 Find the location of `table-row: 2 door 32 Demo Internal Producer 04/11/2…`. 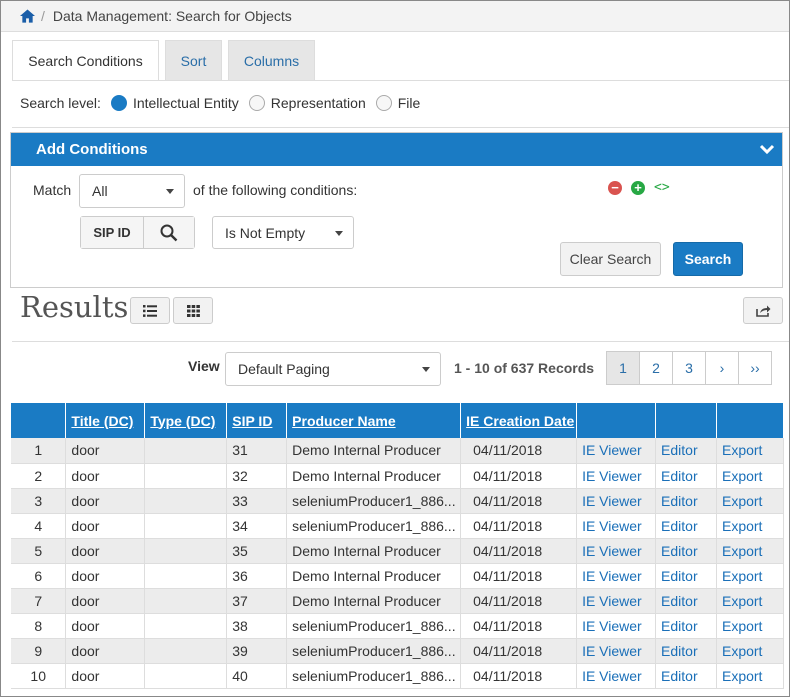

table-row: 2 door 32 Demo Internal Producer 04/11/2… is located at coordinates (398, 476).